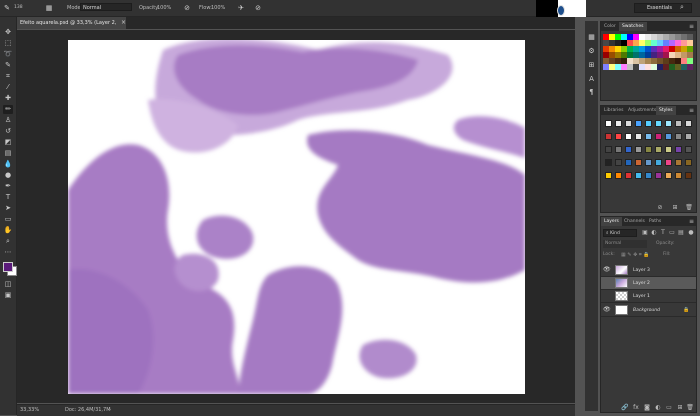  I want to click on eraser-tool-icon: ◩, so click(8, 142).